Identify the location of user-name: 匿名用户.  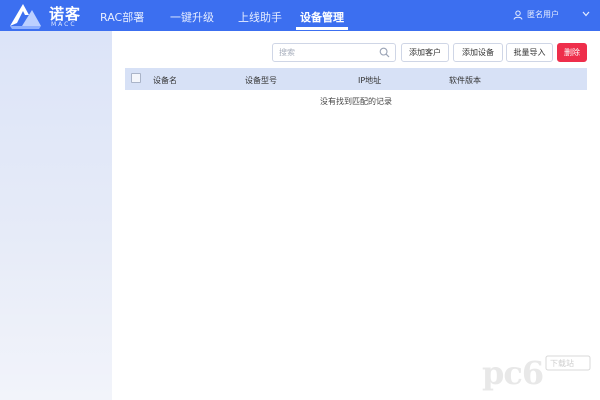
(543, 14).